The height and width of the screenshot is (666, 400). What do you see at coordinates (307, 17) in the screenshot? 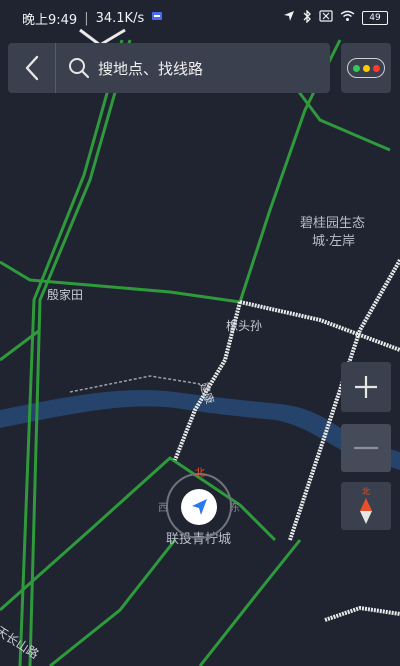
I see `bluetooth-icon` at bounding box center [307, 17].